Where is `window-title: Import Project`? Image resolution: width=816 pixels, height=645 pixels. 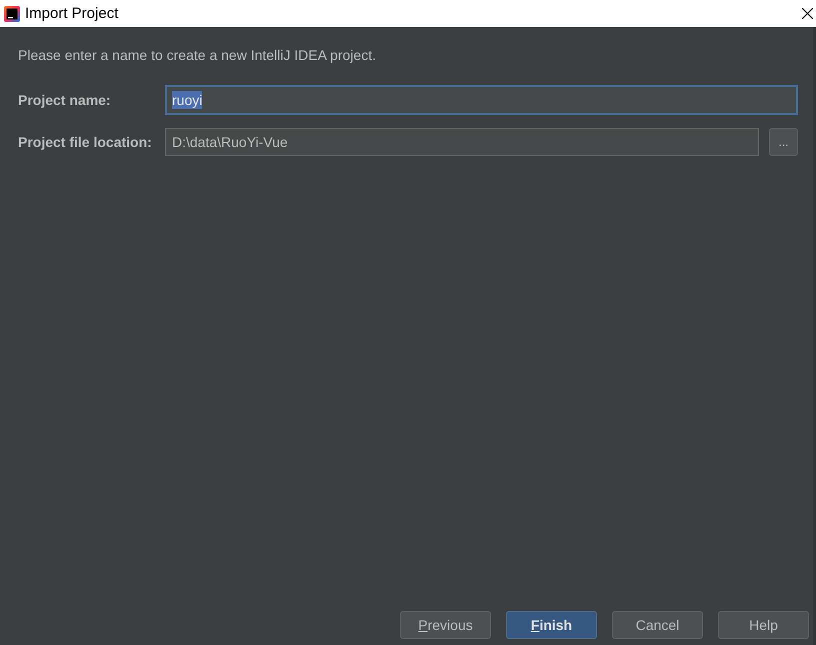
window-title: Import Project is located at coordinates (72, 13).